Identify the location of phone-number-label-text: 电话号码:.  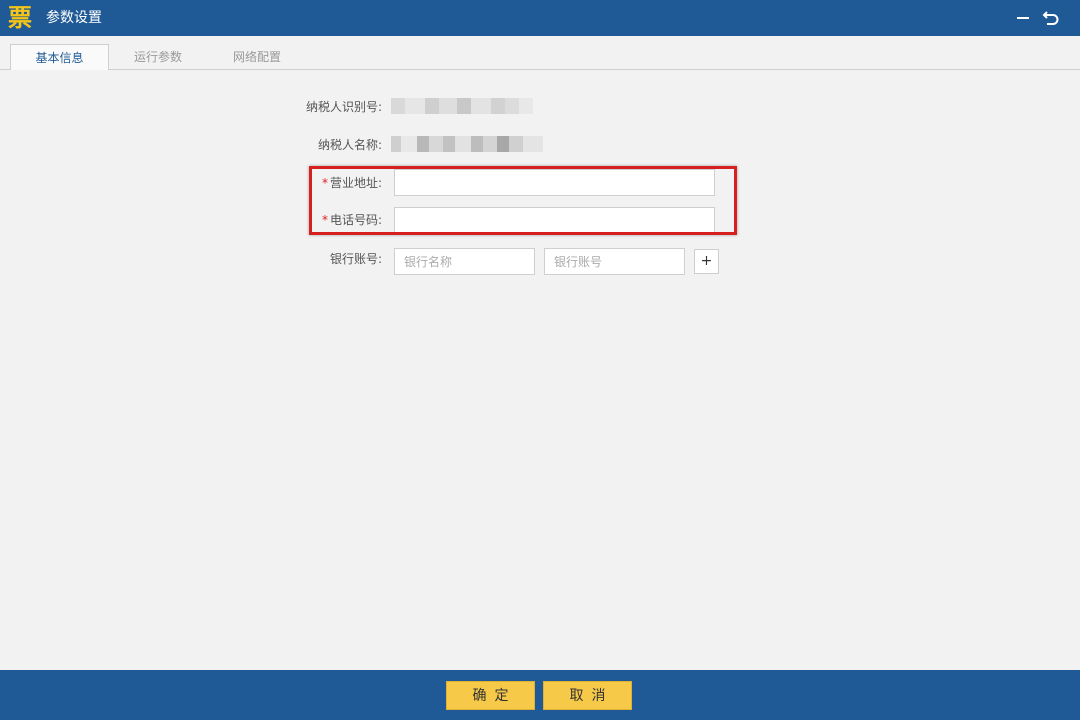
(355, 220).